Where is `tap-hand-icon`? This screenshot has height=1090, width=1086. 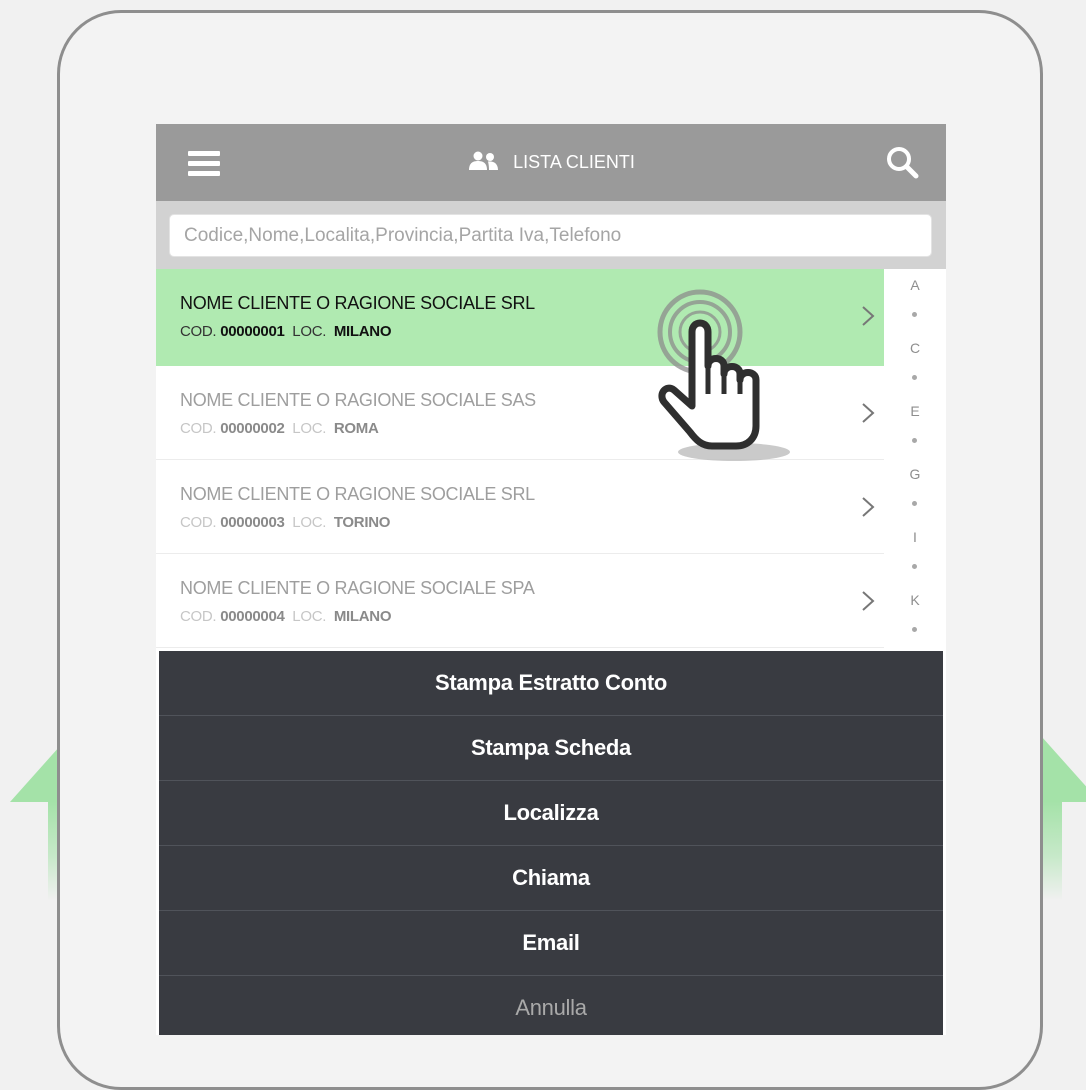 tap-hand-icon is located at coordinates (723, 375).